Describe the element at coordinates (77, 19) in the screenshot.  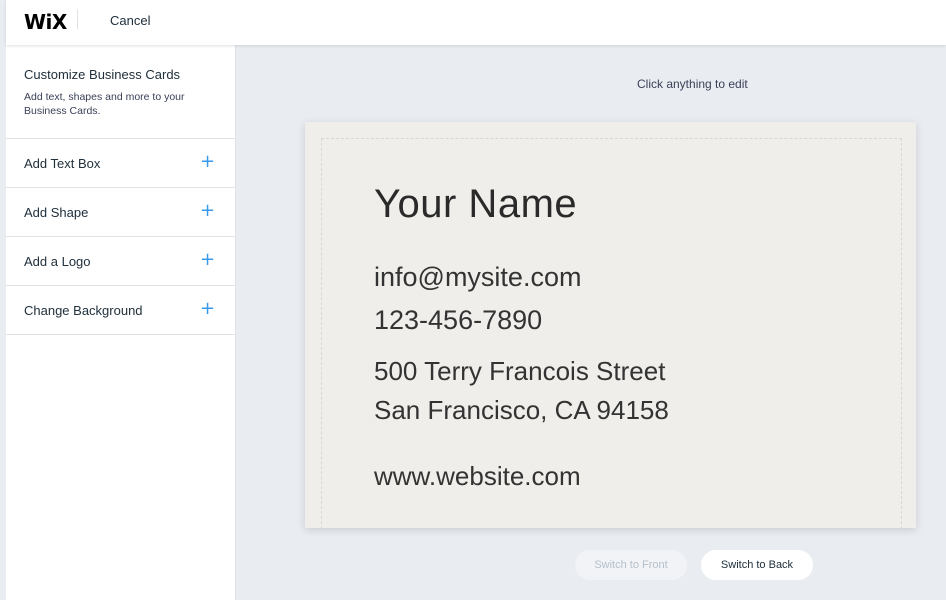
I see `divider` at that location.